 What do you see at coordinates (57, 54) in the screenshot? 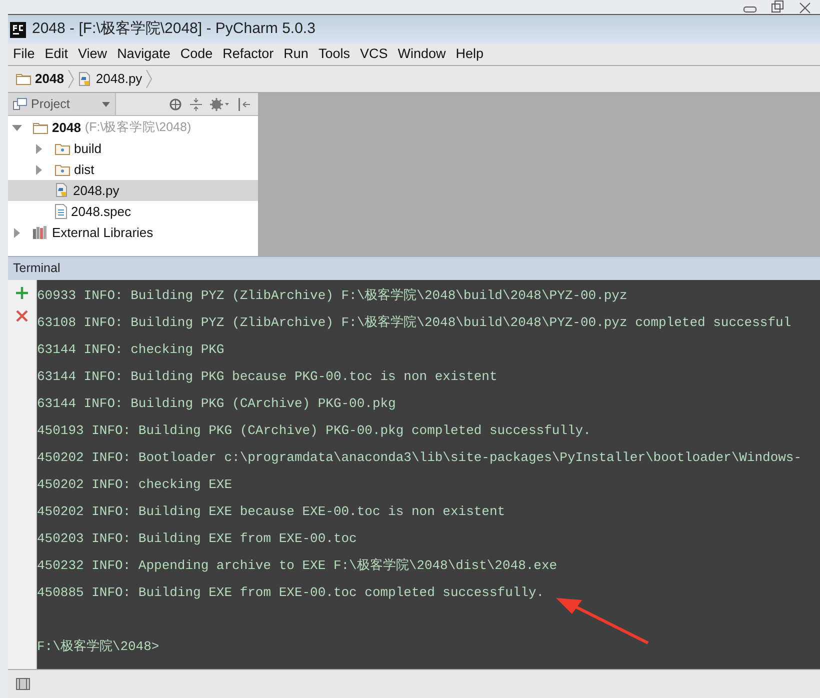
I see `menu-item: Edit` at bounding box center [57, 54].